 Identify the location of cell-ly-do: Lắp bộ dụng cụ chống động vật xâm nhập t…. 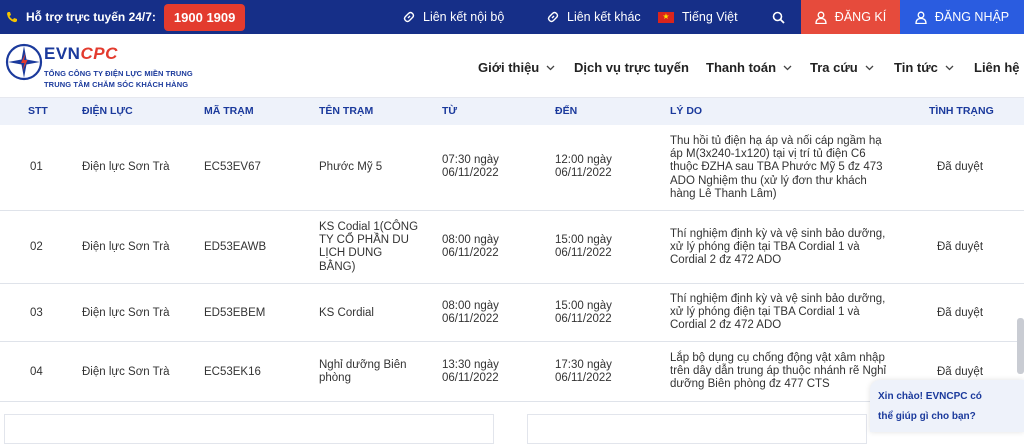
(778, 372).